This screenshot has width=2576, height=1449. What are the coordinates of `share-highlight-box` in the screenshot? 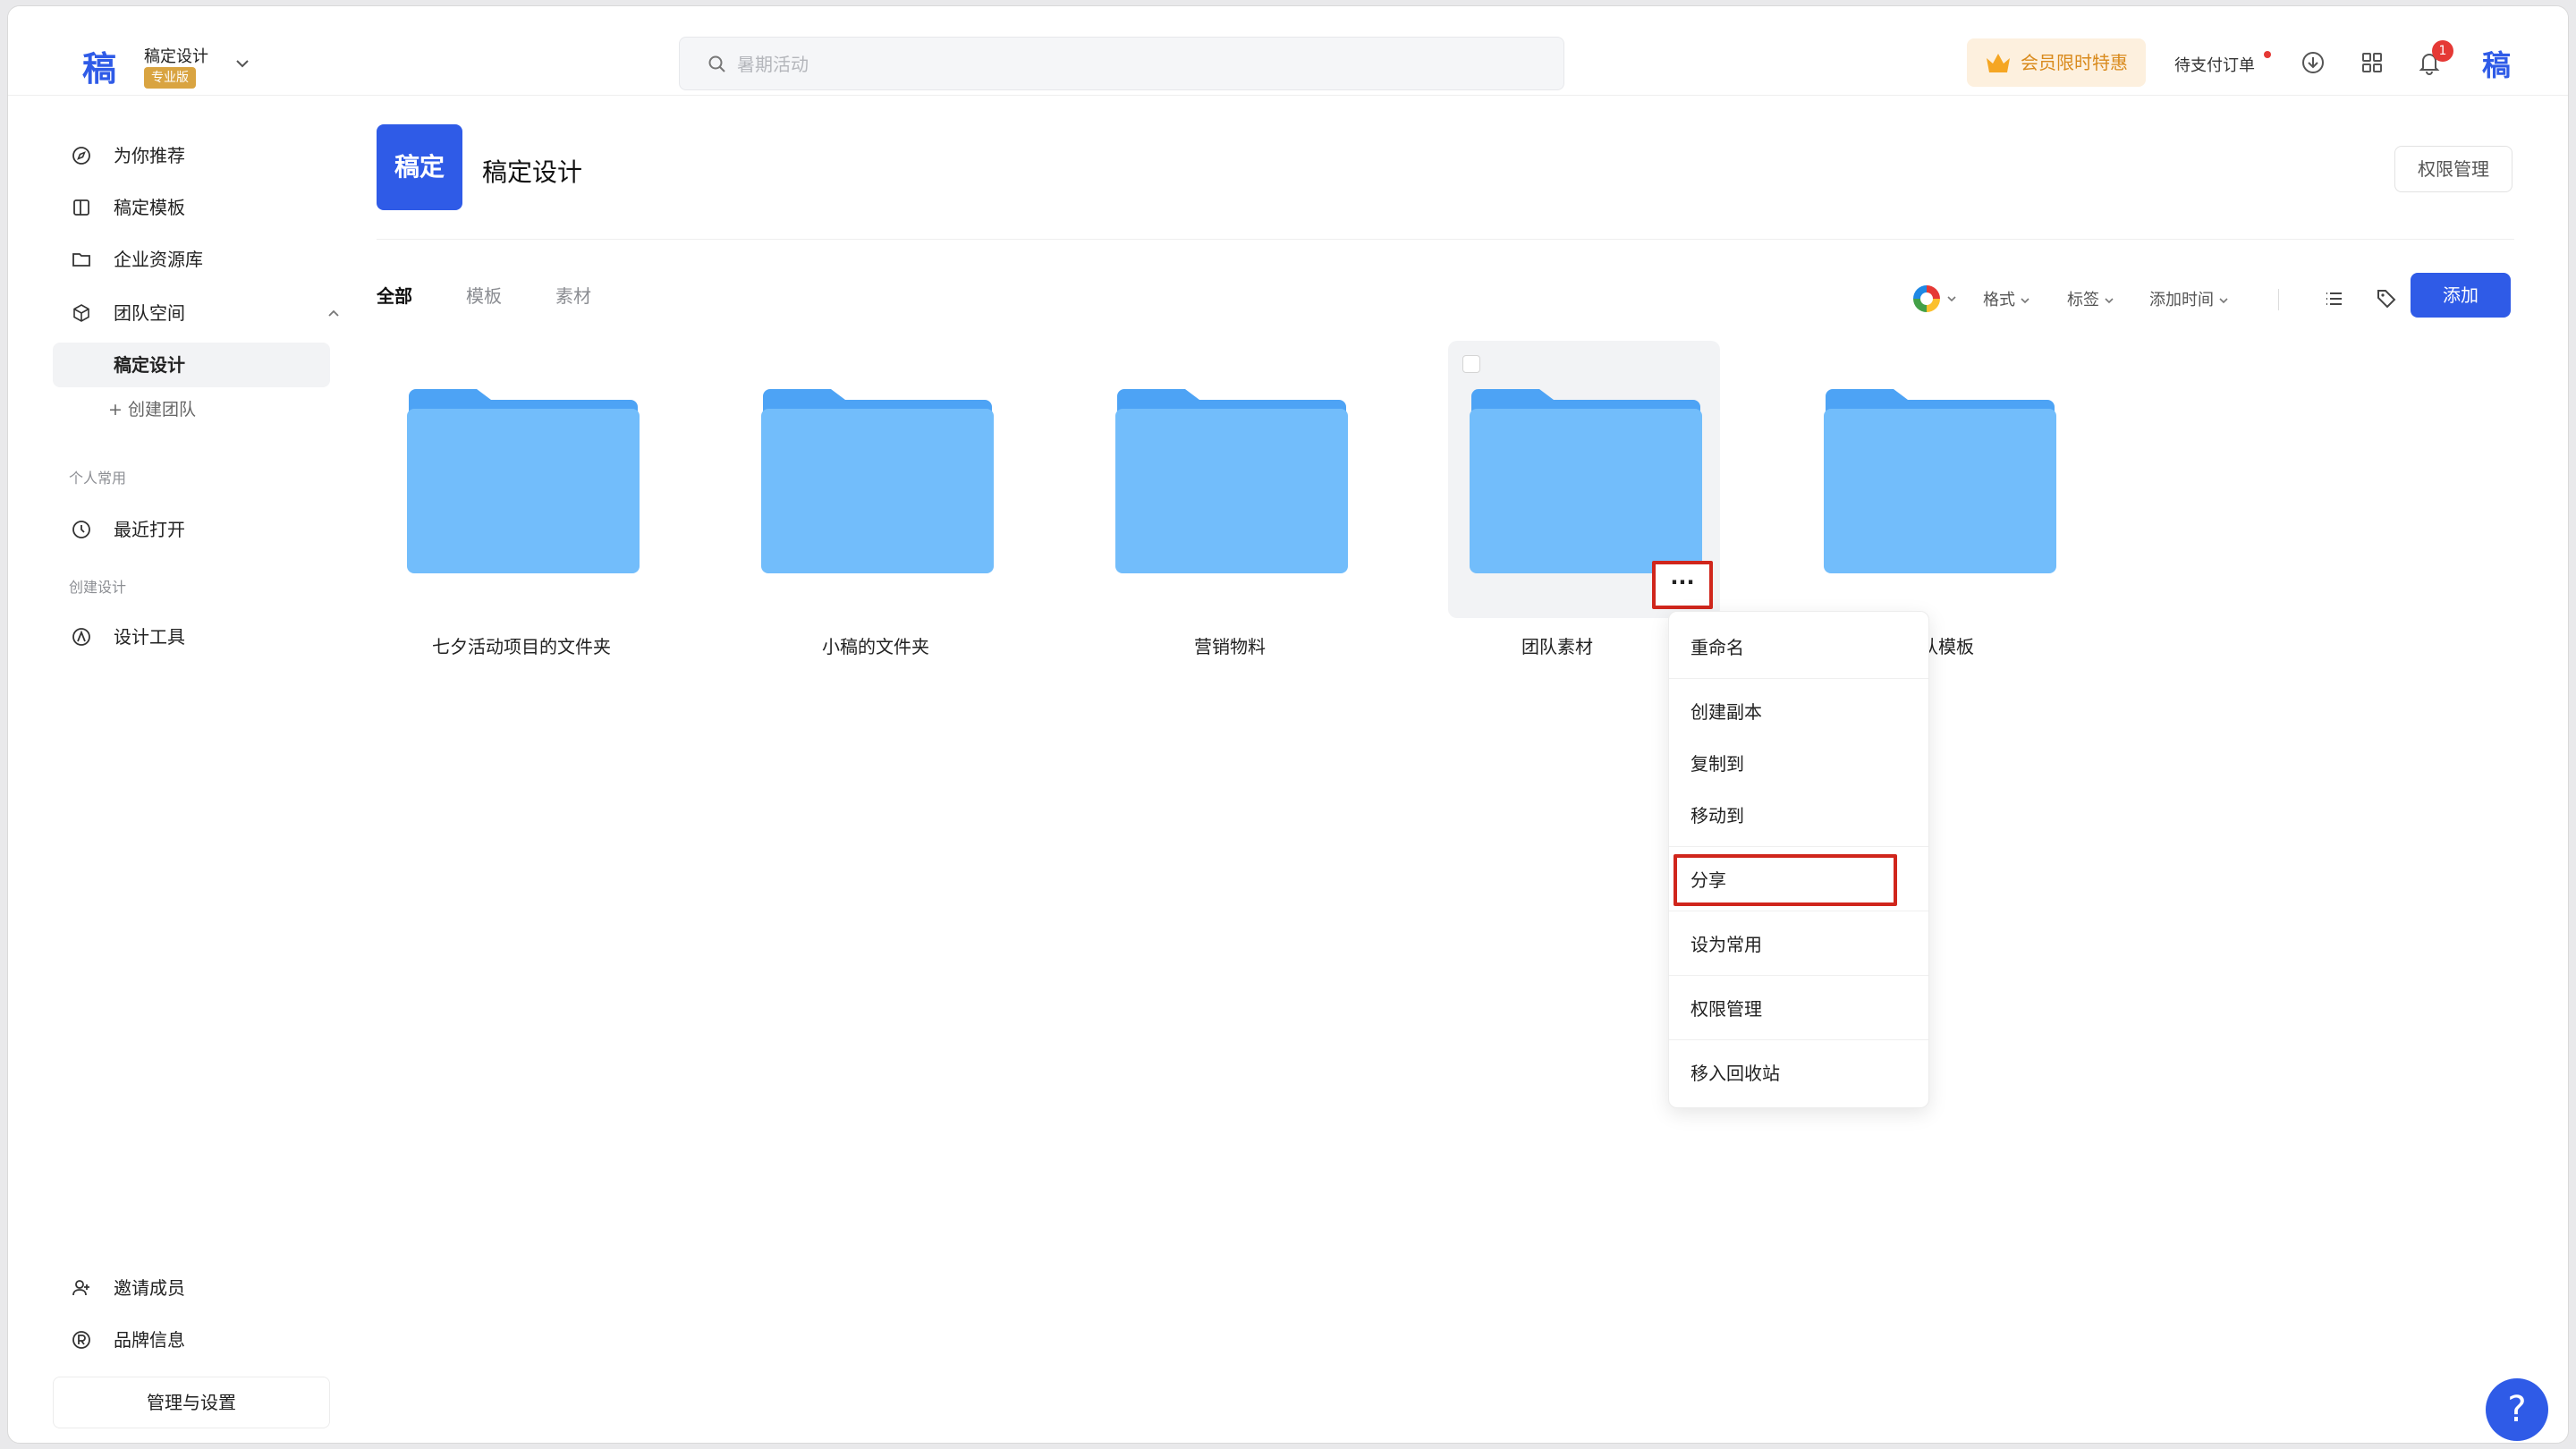 It's located at (1785, 880).